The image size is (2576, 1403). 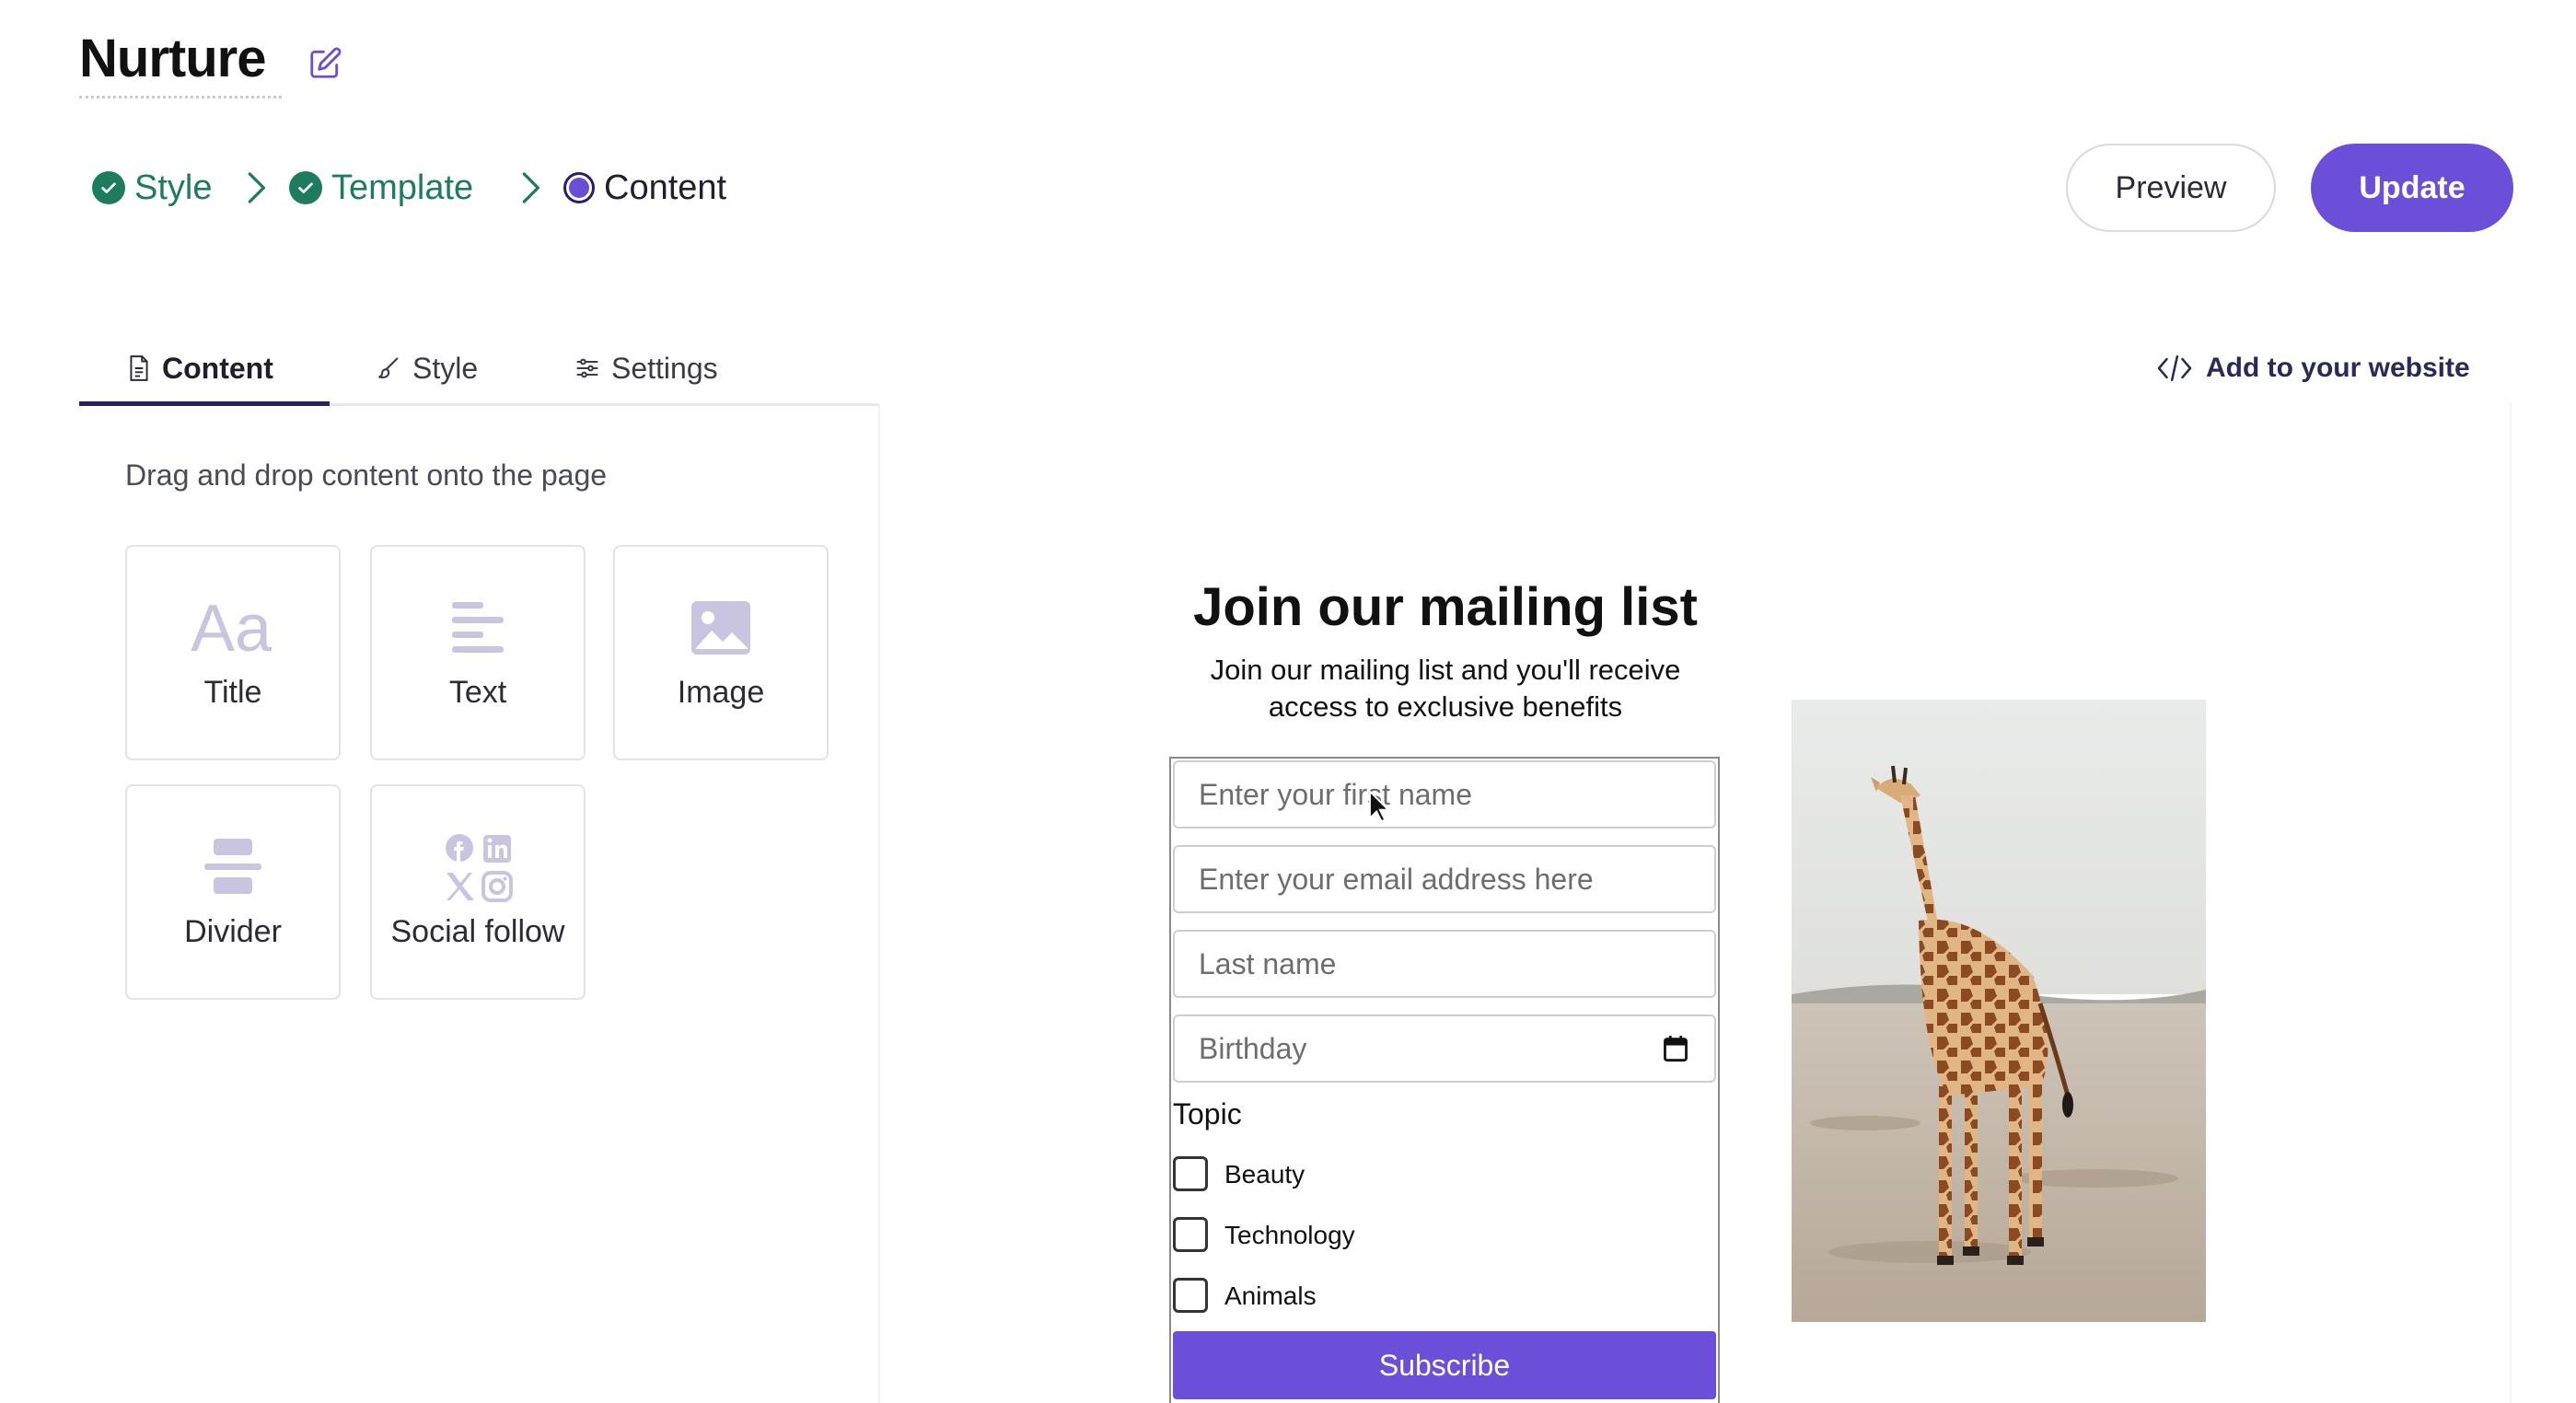 I want to click on step-content: Content, so click(x=644, y=188).